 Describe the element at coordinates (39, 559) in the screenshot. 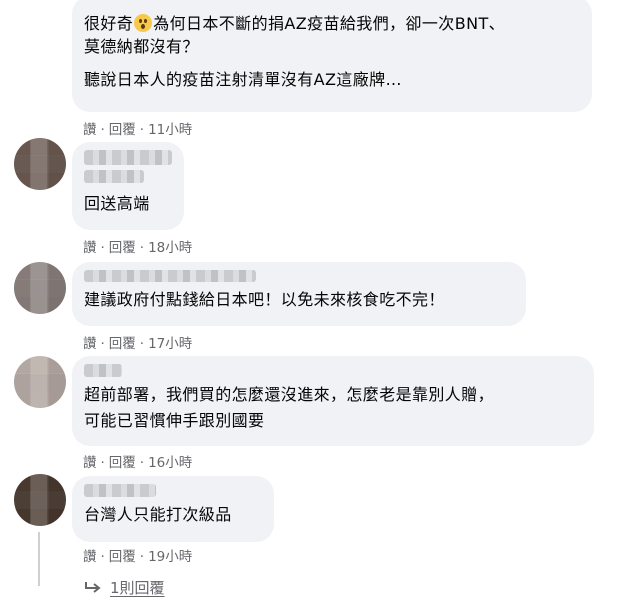

I see `thread-connector-line` at that location.